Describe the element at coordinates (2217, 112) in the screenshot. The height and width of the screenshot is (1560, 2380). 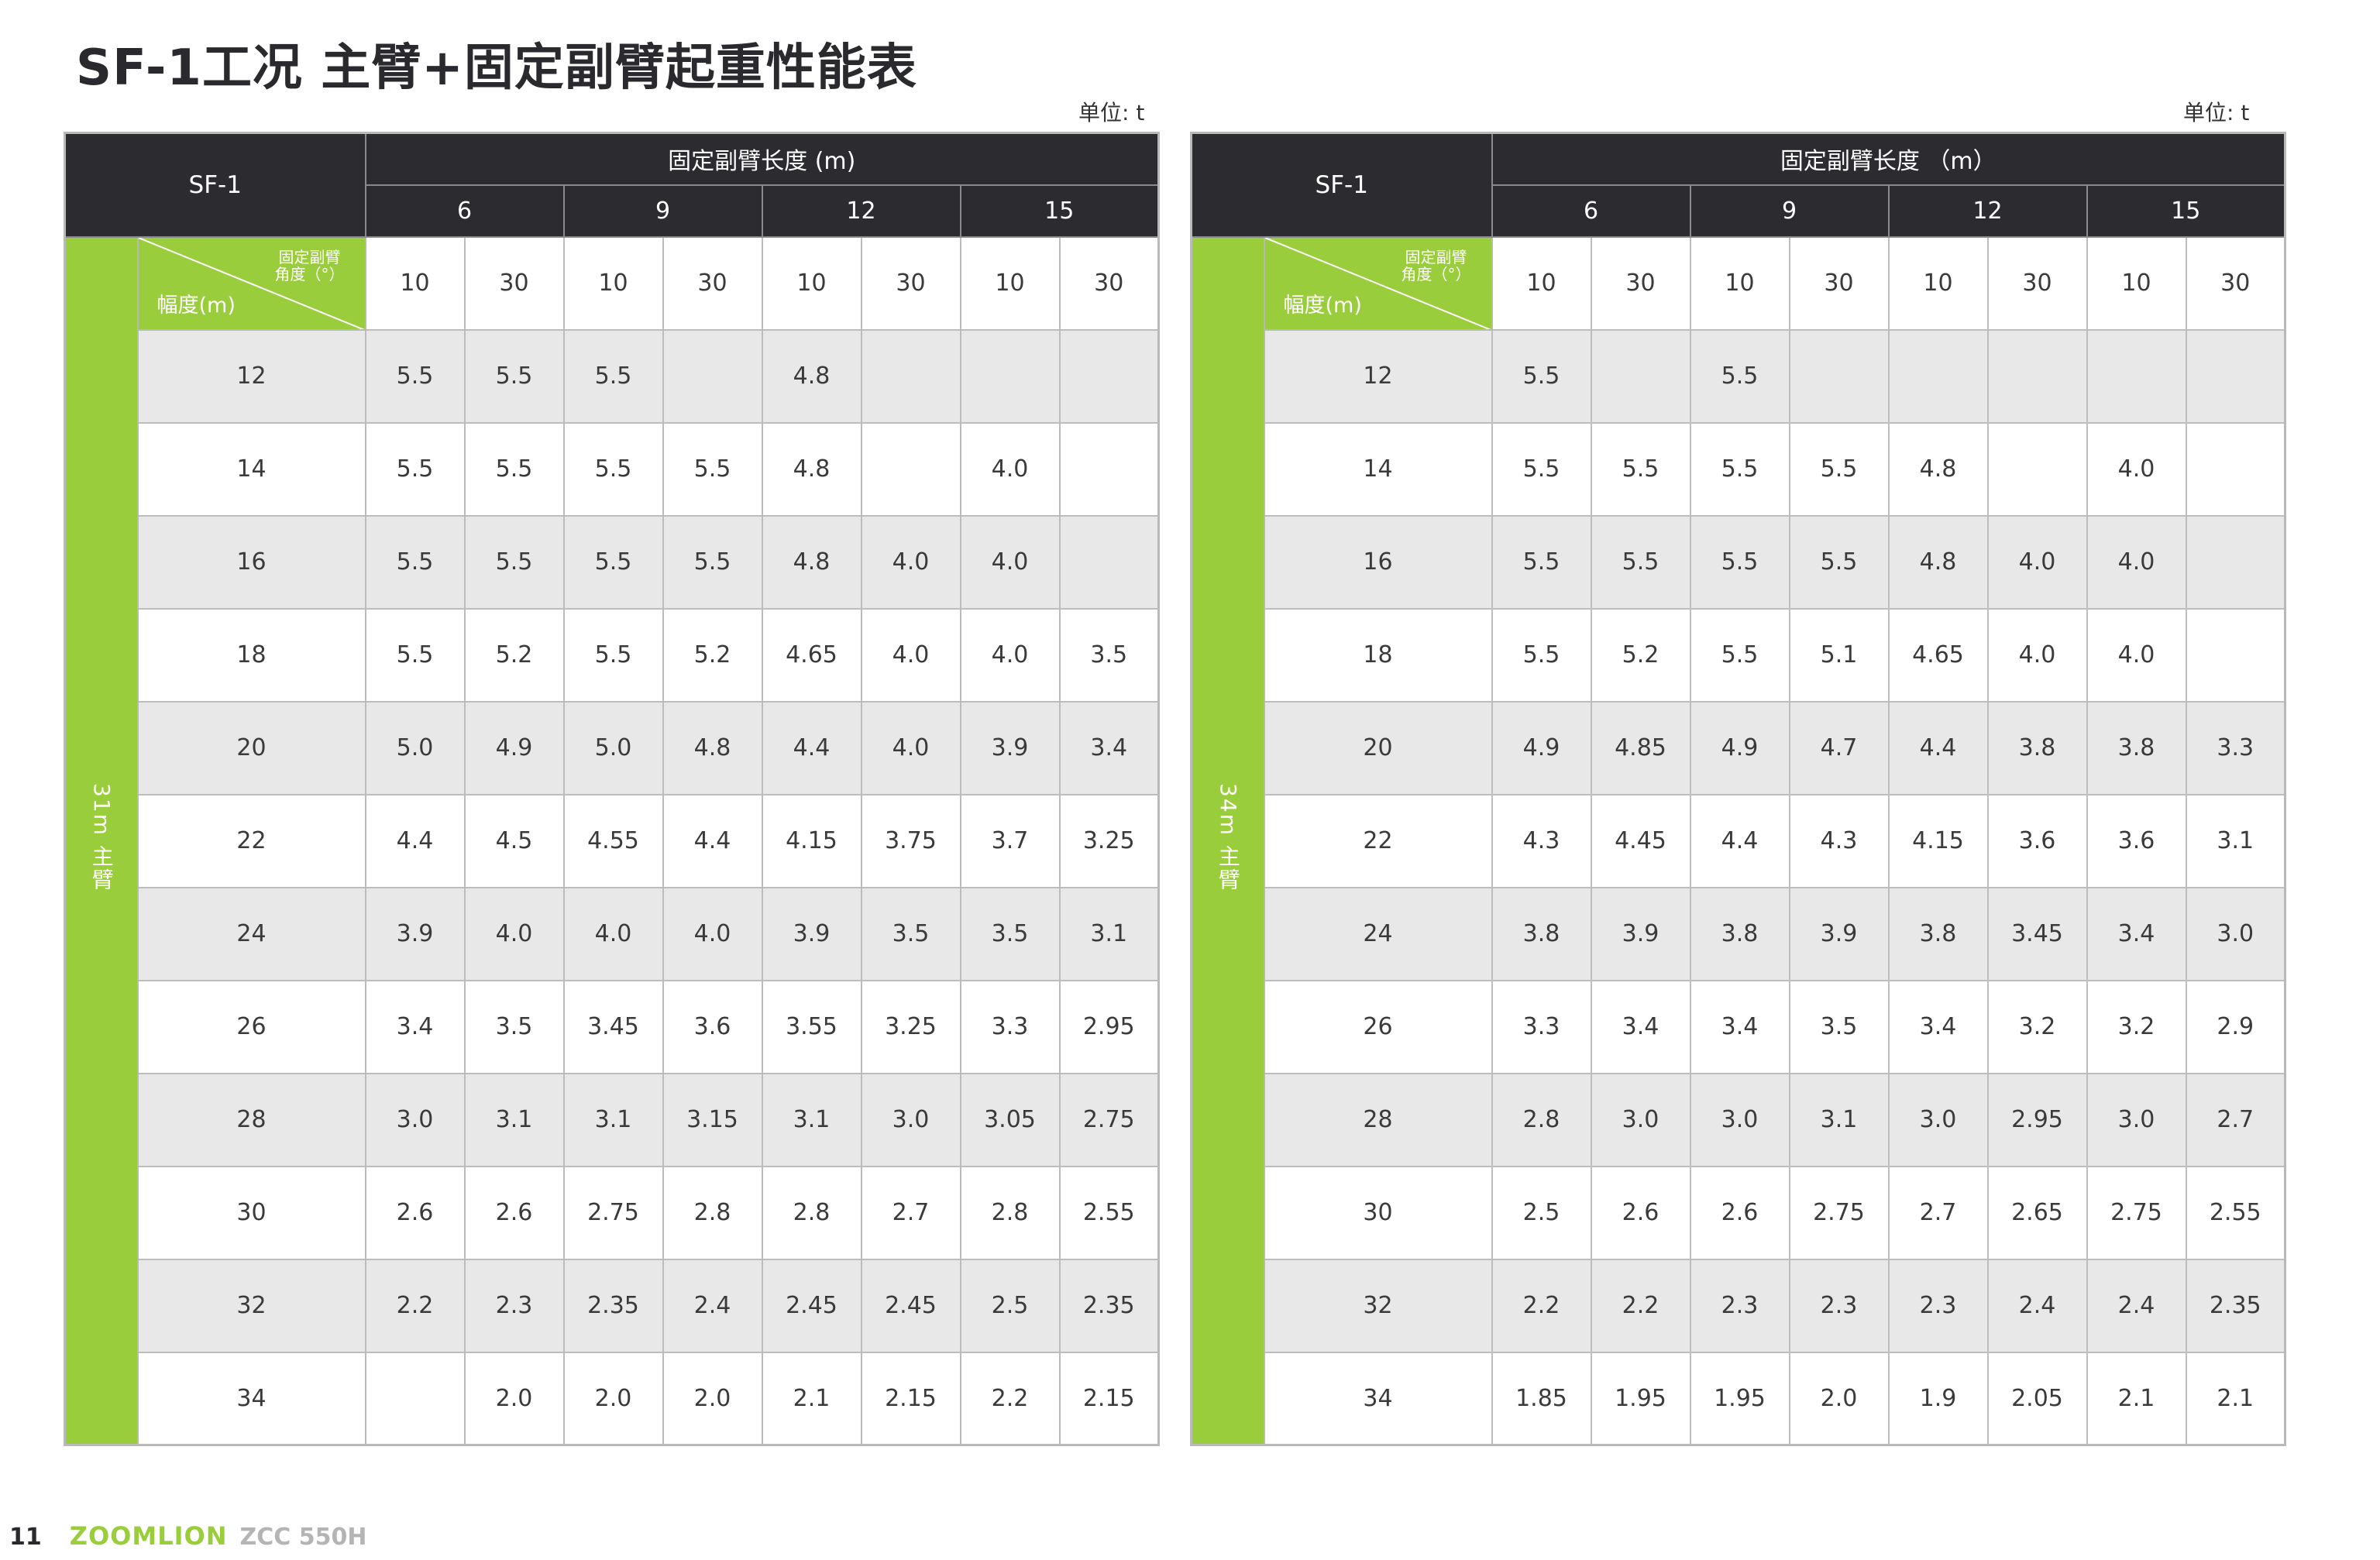
I see `unit-label-right: 单位: t` at that location.